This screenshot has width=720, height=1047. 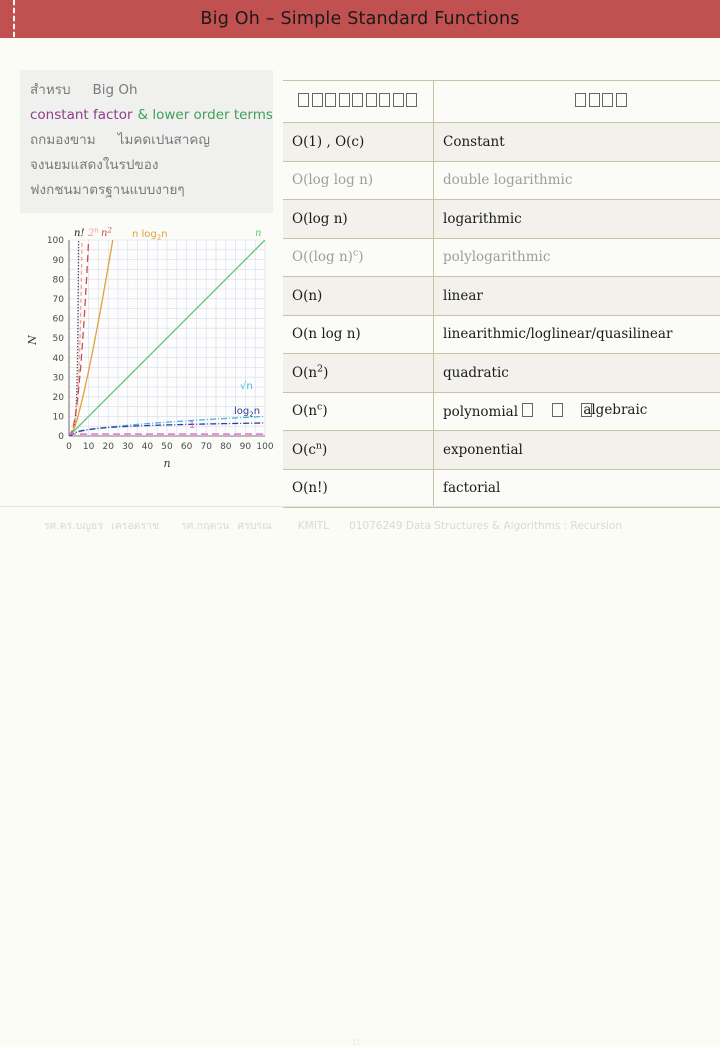 I want to click on table-cell-notation: O(log log n), so click(x=358, y=180).